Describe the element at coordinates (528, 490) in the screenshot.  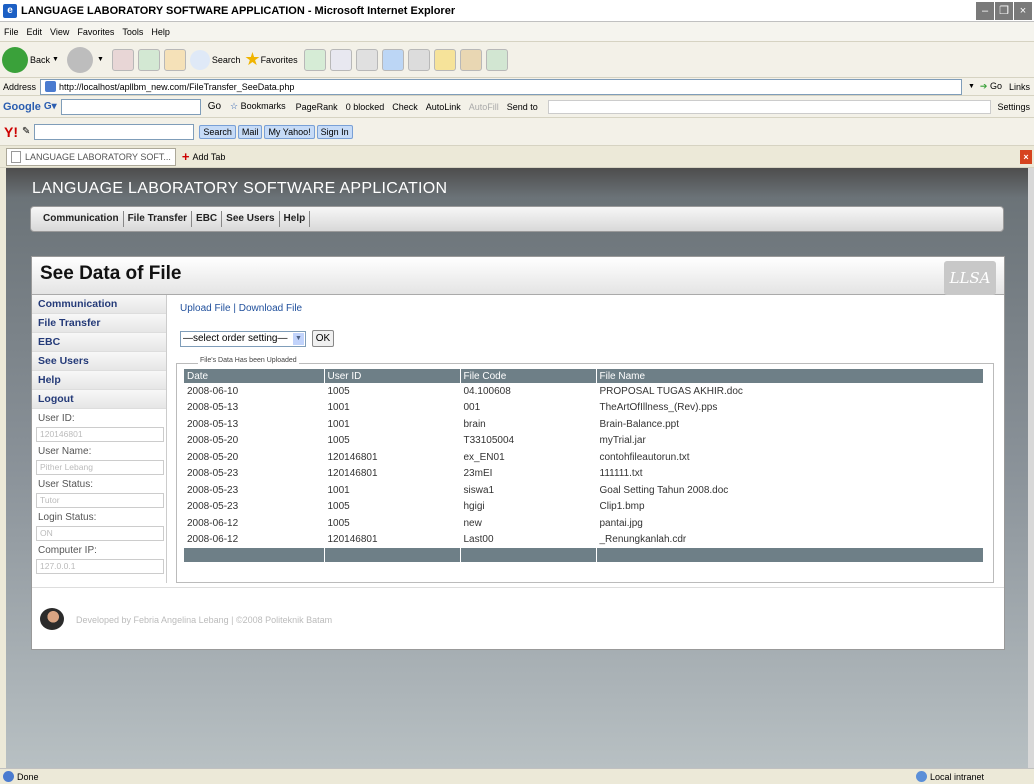
I see `cell-file-code: siswa1` at that location.